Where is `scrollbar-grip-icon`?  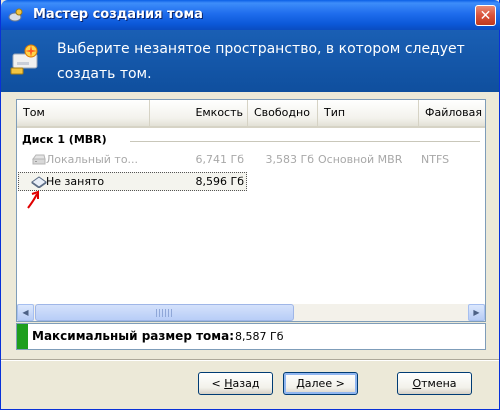 scrollbar-grip-icon is located at coordinates (164, 313).